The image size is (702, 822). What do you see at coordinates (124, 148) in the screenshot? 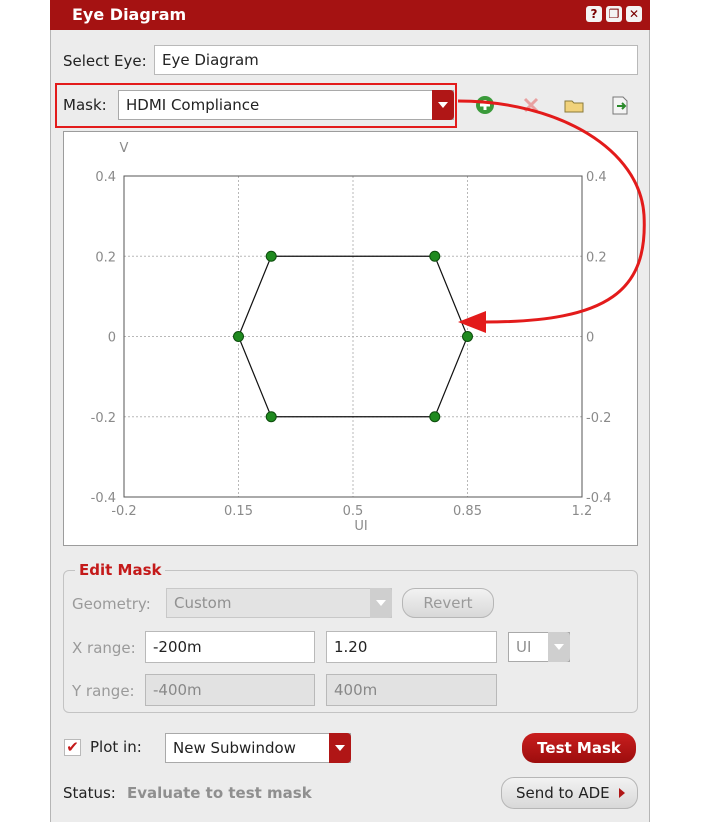
I see `y-axis-label: V` at bounding box center [124, 148].